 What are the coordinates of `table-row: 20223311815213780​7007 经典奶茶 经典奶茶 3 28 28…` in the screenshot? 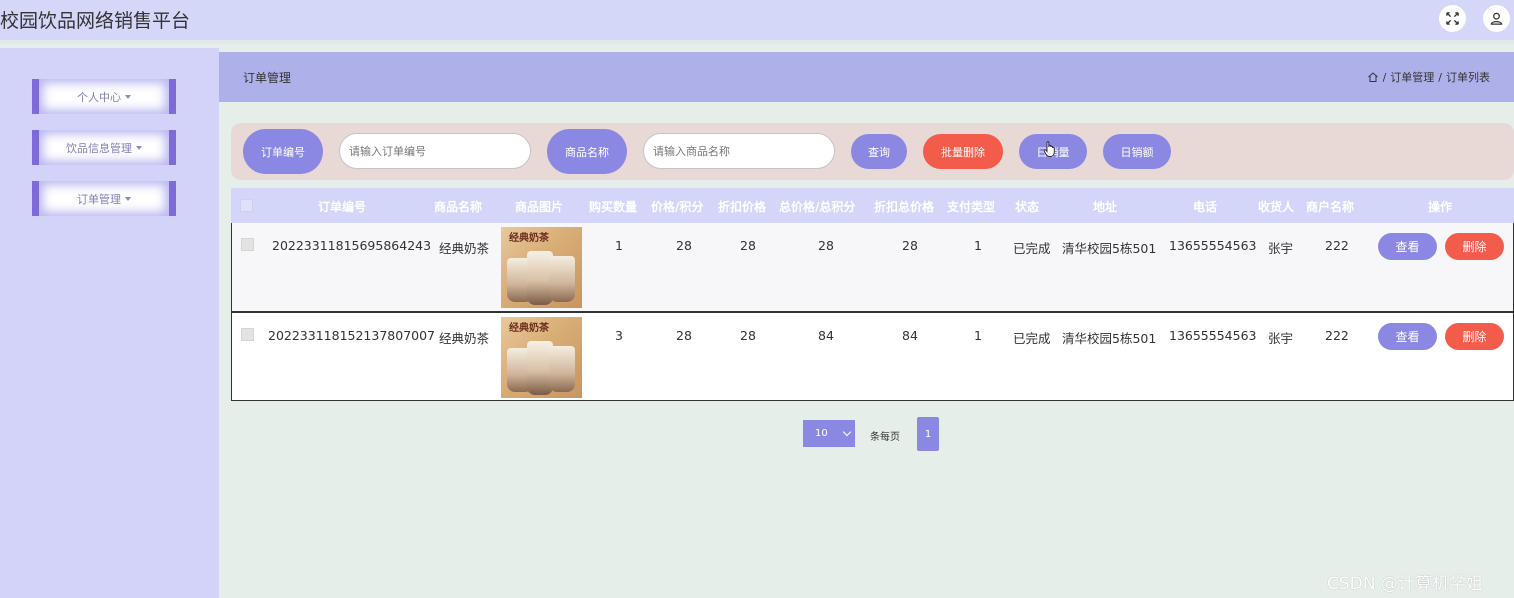 It's located at (872, 356).